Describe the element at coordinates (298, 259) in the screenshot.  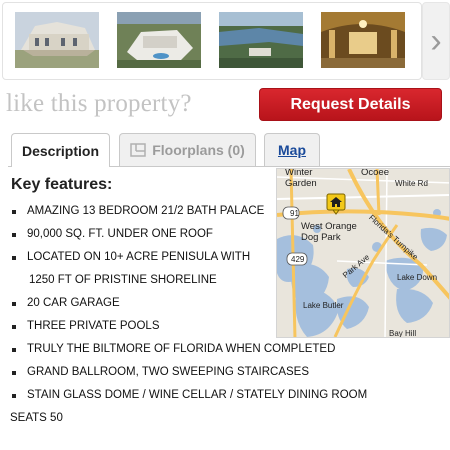
I see `map-label-route-429: 429` at that location.